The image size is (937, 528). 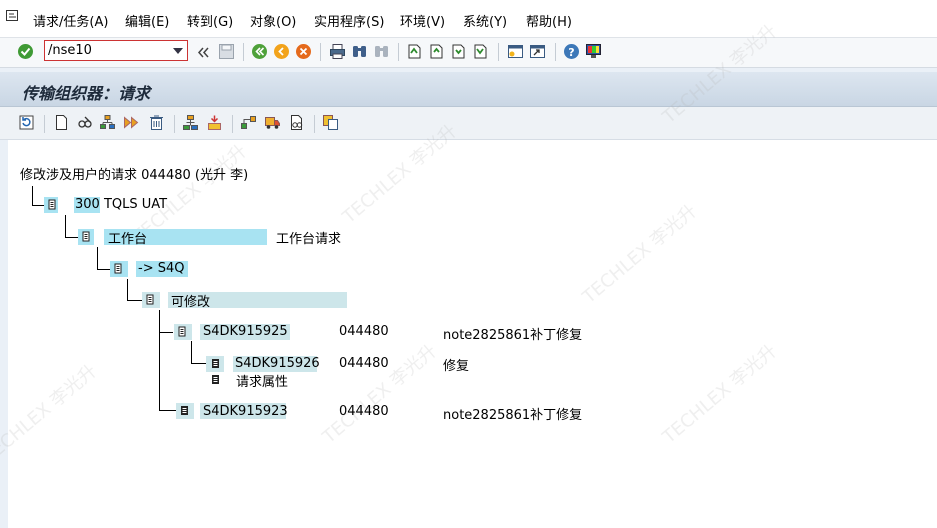 I want to click on node-status: 可修改, so click(x=190, y=300).